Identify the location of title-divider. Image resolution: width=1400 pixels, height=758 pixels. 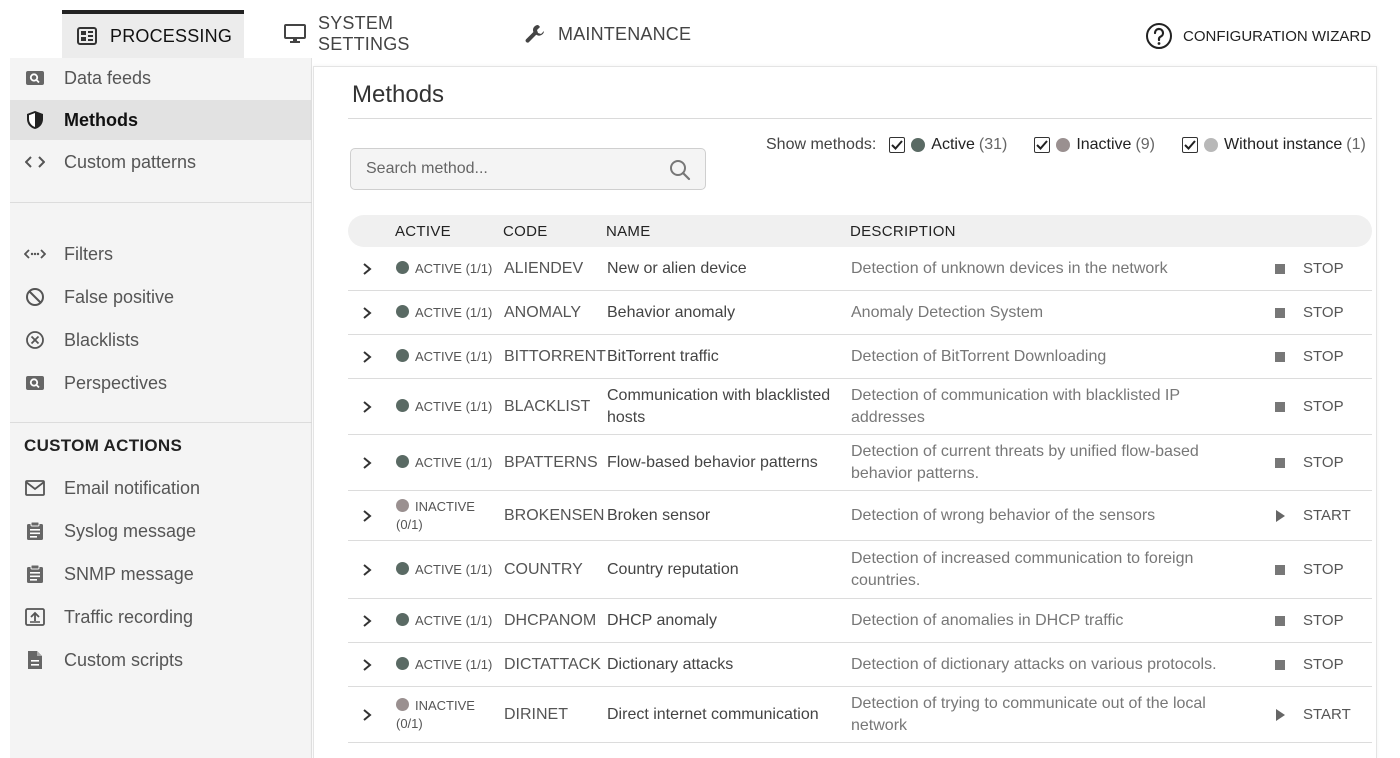
(860, 118).